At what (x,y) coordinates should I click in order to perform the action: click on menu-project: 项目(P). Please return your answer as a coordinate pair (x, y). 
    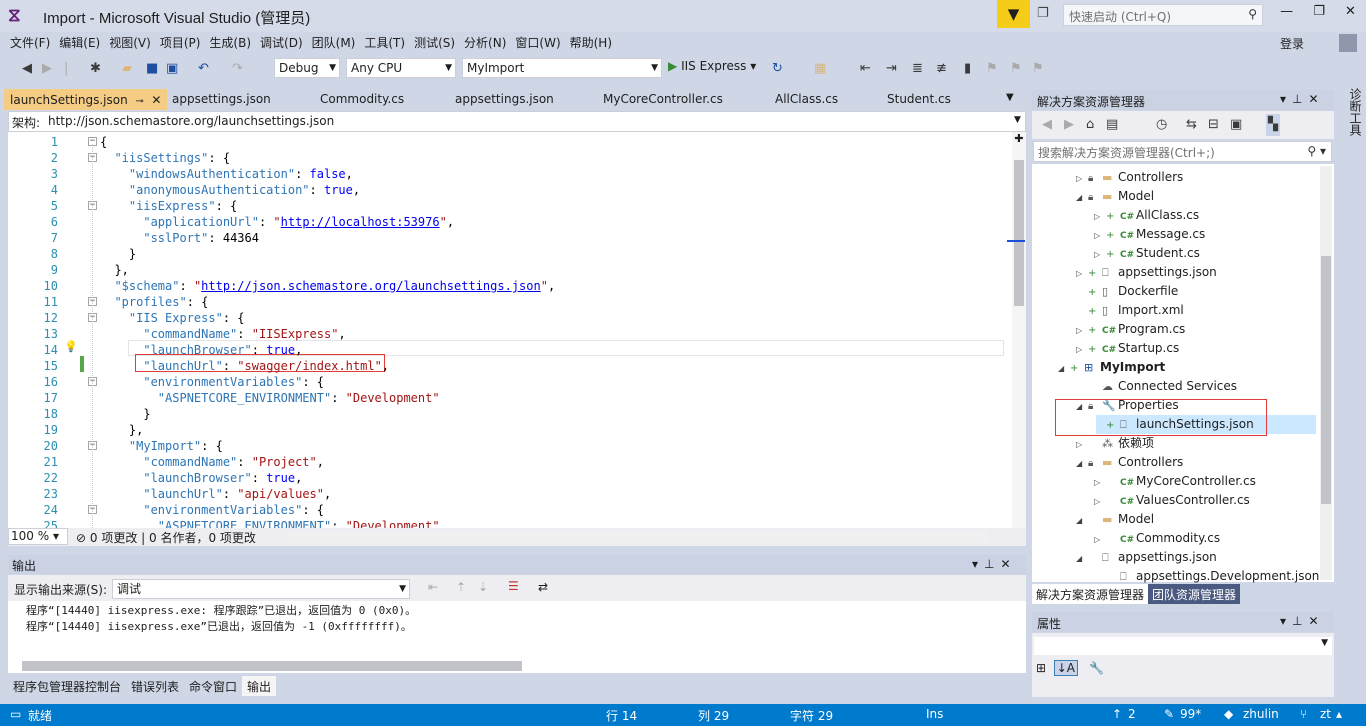
    Looking at the image, I should click on (185, 43).